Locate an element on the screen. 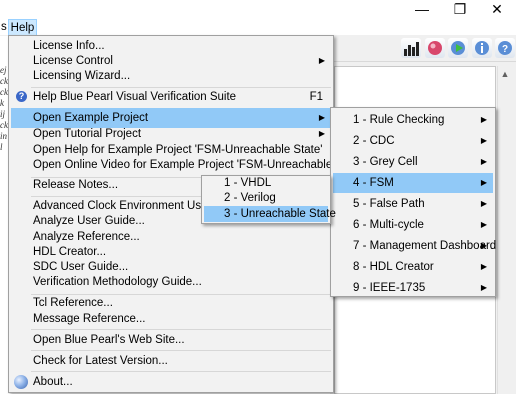 Image resolution: width=516 pixels, height=394 pixels. submenu-item-false-path: 5 - False Path ▶ is located at coordinates (413, 204).